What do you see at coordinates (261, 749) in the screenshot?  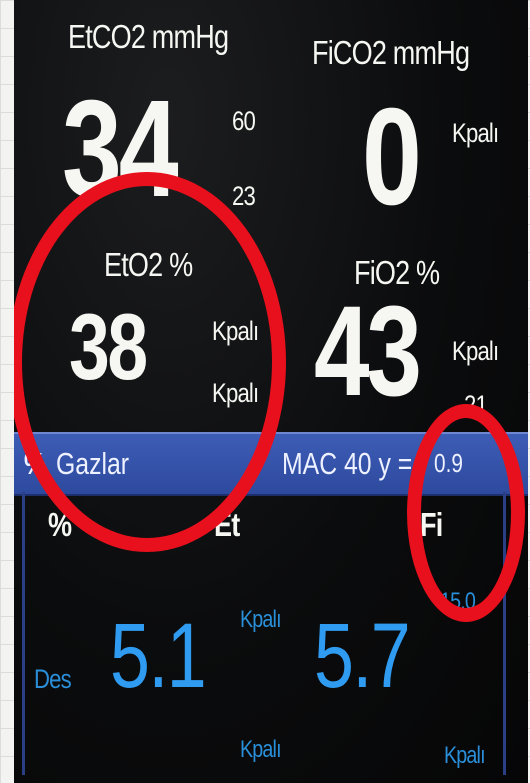 I see `des-et-kpa-bottom: Kpalı` at bounding box center [261, 749].